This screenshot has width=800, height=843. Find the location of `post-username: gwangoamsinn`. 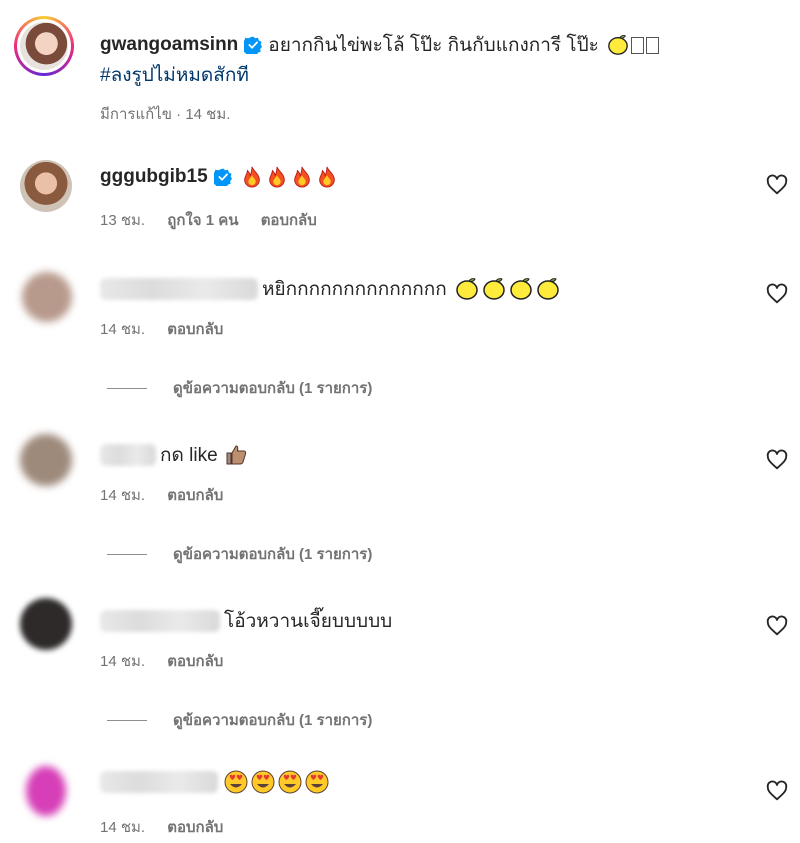

post-username: gwangoamsinn is located at coordinates (169, 45).